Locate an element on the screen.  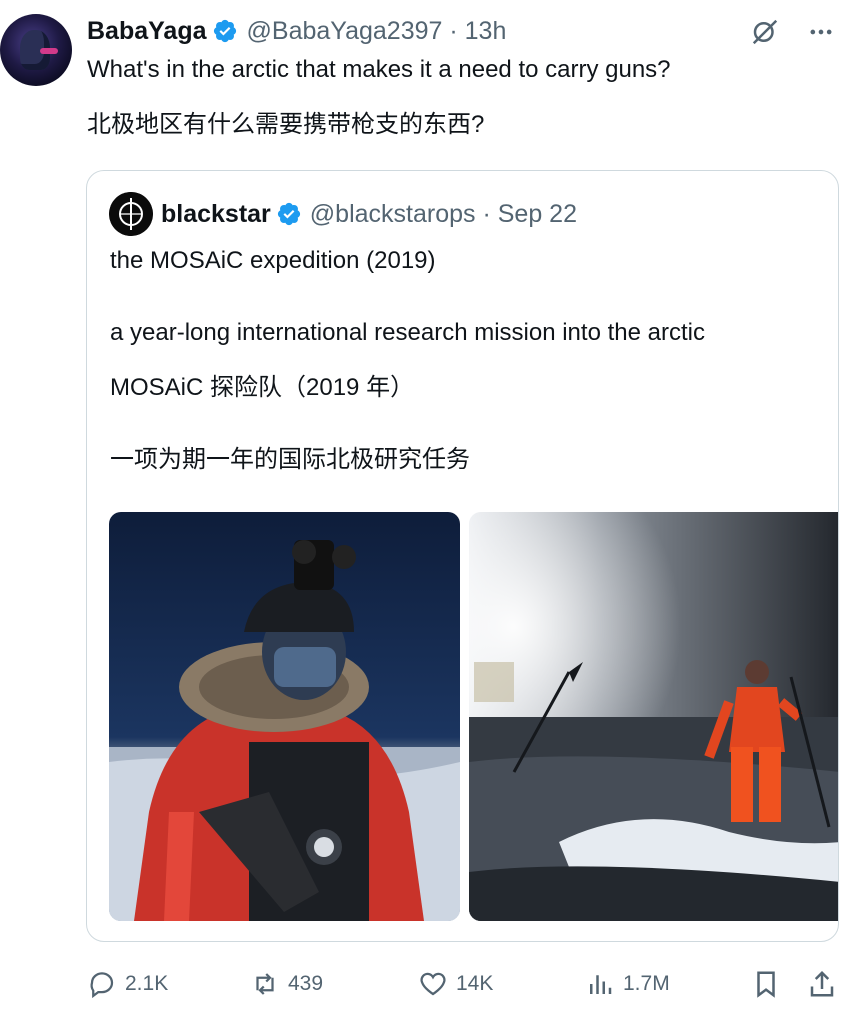
repost-button: 439 is located at coordinates (286, 984).